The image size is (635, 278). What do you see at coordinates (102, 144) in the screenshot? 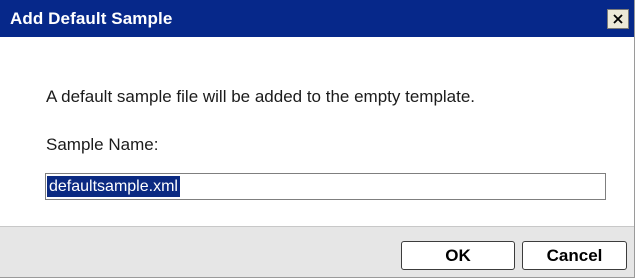
I see `sample-name-label: Sample Name:` at bounding box center [102, 144].